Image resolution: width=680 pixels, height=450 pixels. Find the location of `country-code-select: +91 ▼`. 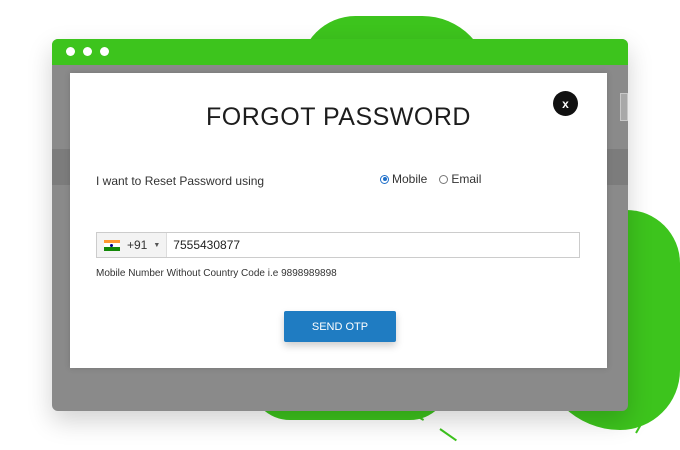

country-code-select: +91 ▼ is located at coordinates (132, 245).